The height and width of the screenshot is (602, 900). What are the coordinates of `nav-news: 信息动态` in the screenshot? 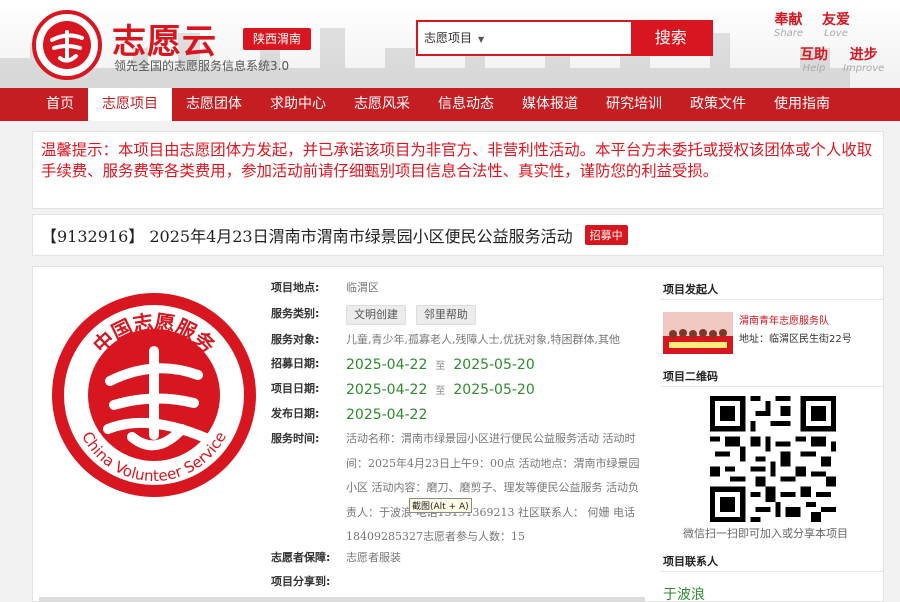 It's located at (466, 104).